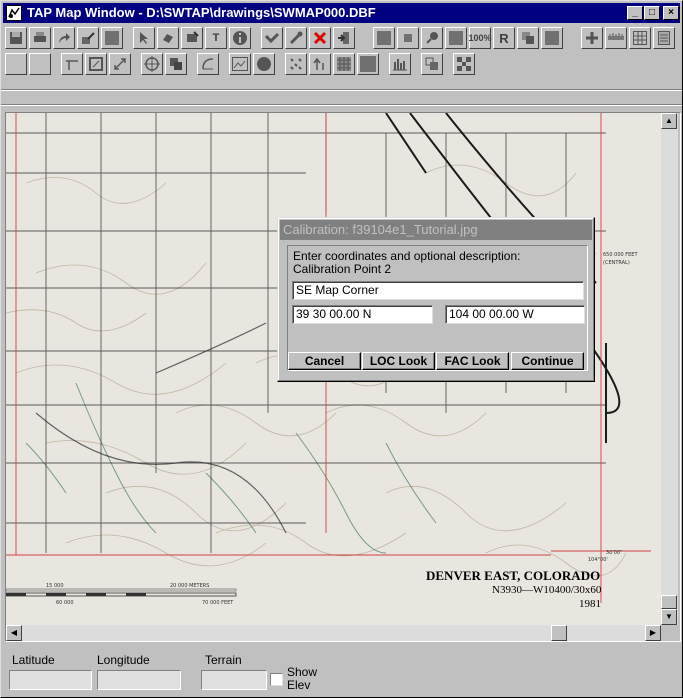  I want to click on longitude-label: Longitude, so click(123, 660).